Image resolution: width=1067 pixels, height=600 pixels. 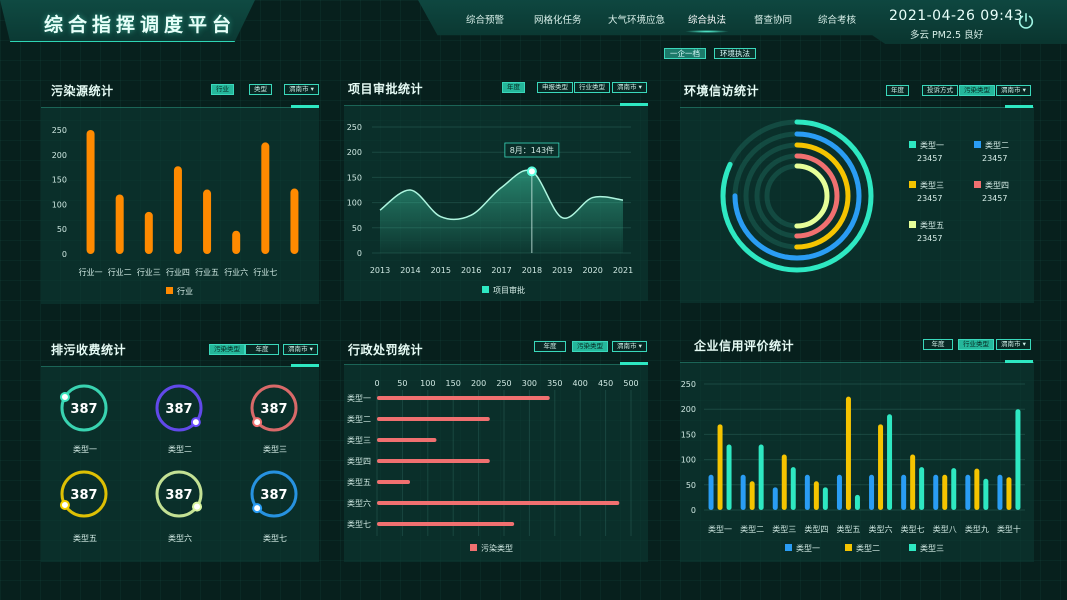 I want to click on subtab-env-enforcement: 环境执法, so click(x=735, y=53).